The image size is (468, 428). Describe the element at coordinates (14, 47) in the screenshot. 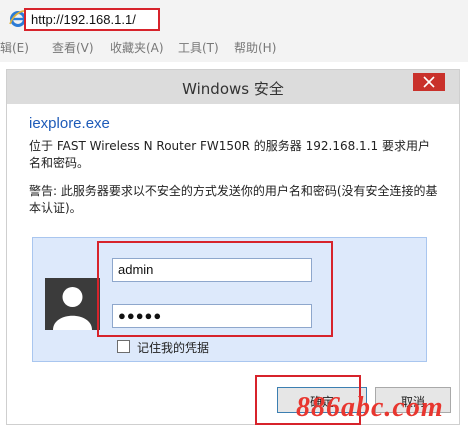

I see `menu-edit: 辑(E)` at that location.